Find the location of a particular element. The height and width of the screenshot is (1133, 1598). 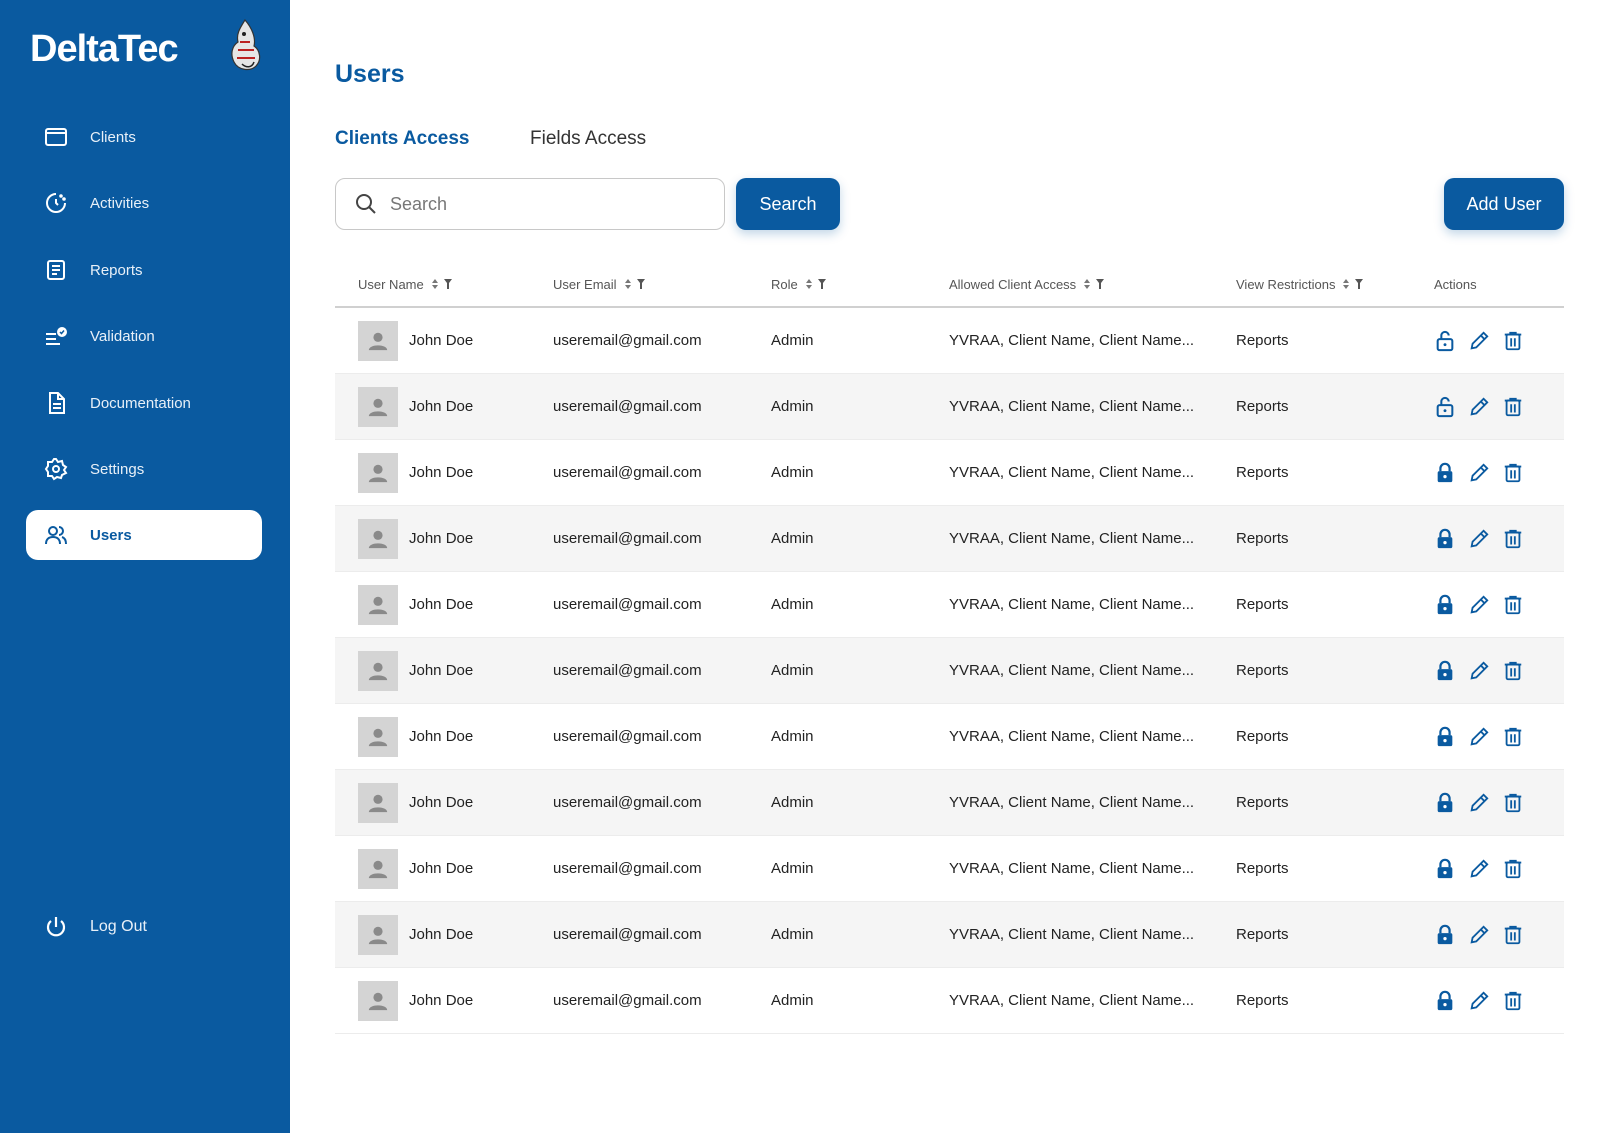

header-user-name: User Name is located at coordinates (444, 284).